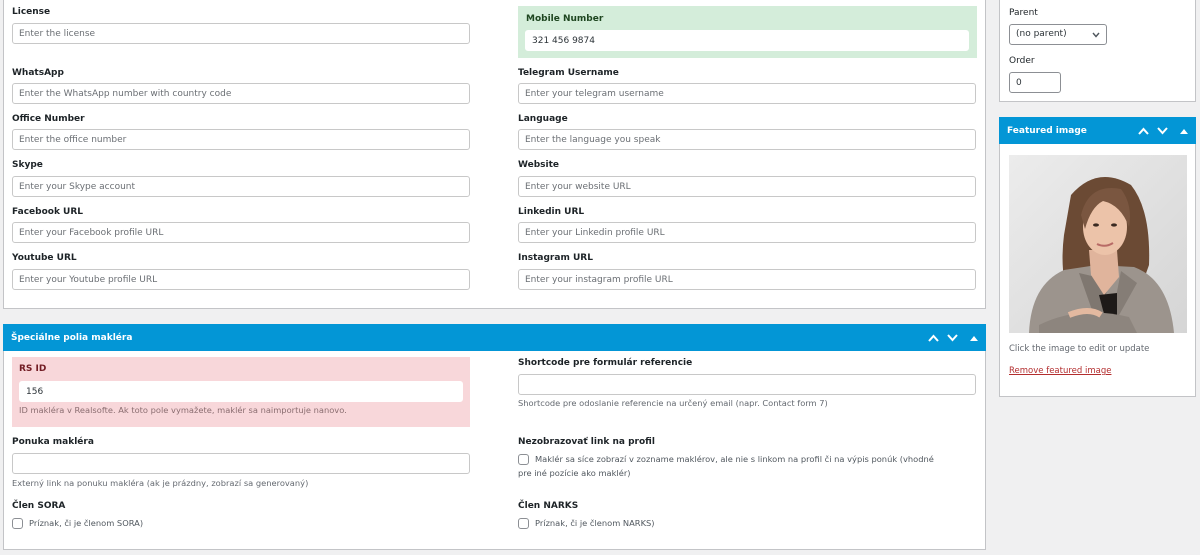 This screenshot has width=1200, height=555. What do you see at coordinates (586, 442) in the screenshot?
I see `nezobrazovat-label: Nezobrazovať link na profil` at bounding box center [586, 442].